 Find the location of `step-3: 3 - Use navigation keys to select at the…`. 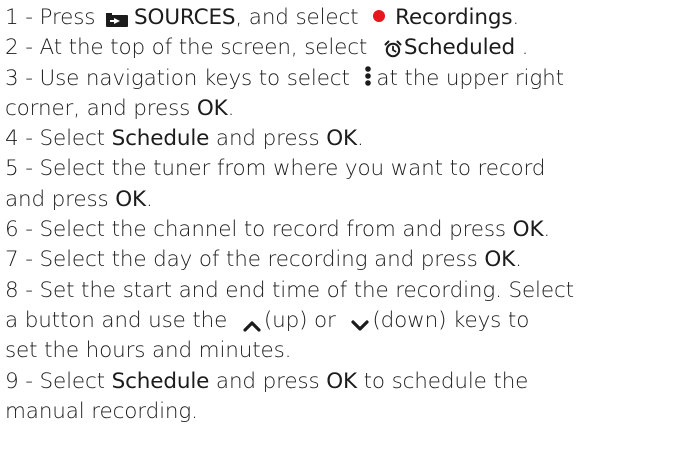

step-3: 3 - Use navigation keys to select at the… is located at coordinates (348, 79).